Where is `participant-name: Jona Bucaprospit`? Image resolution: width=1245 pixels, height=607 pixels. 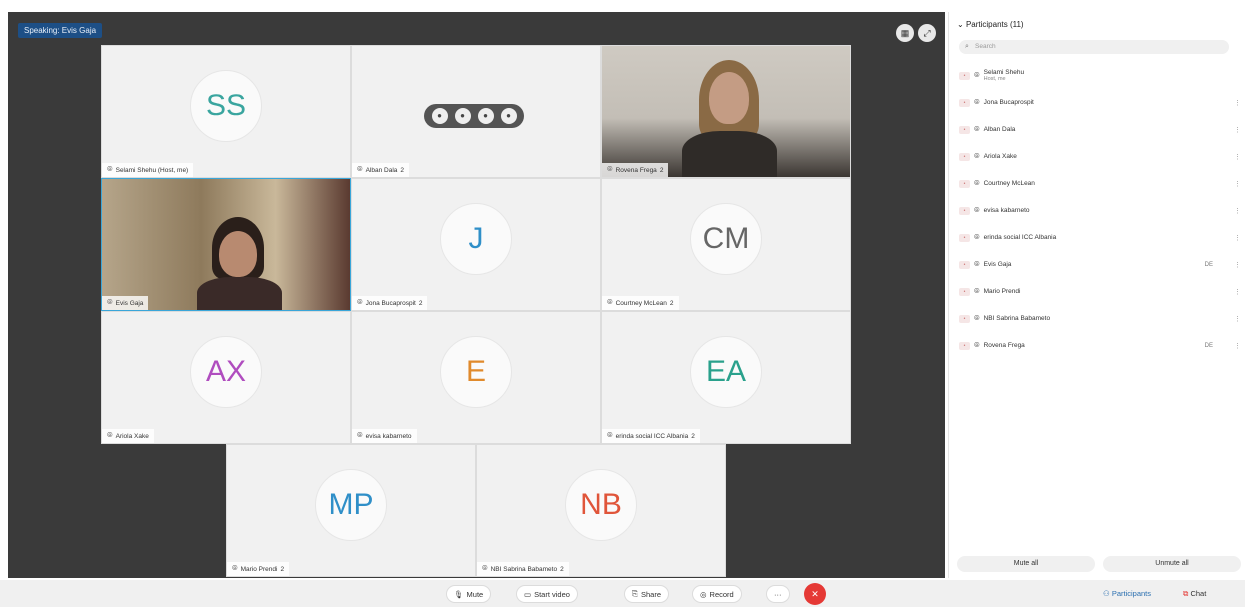
participant-name: Jona Bucaprospit is located at coordinates (390, 303).